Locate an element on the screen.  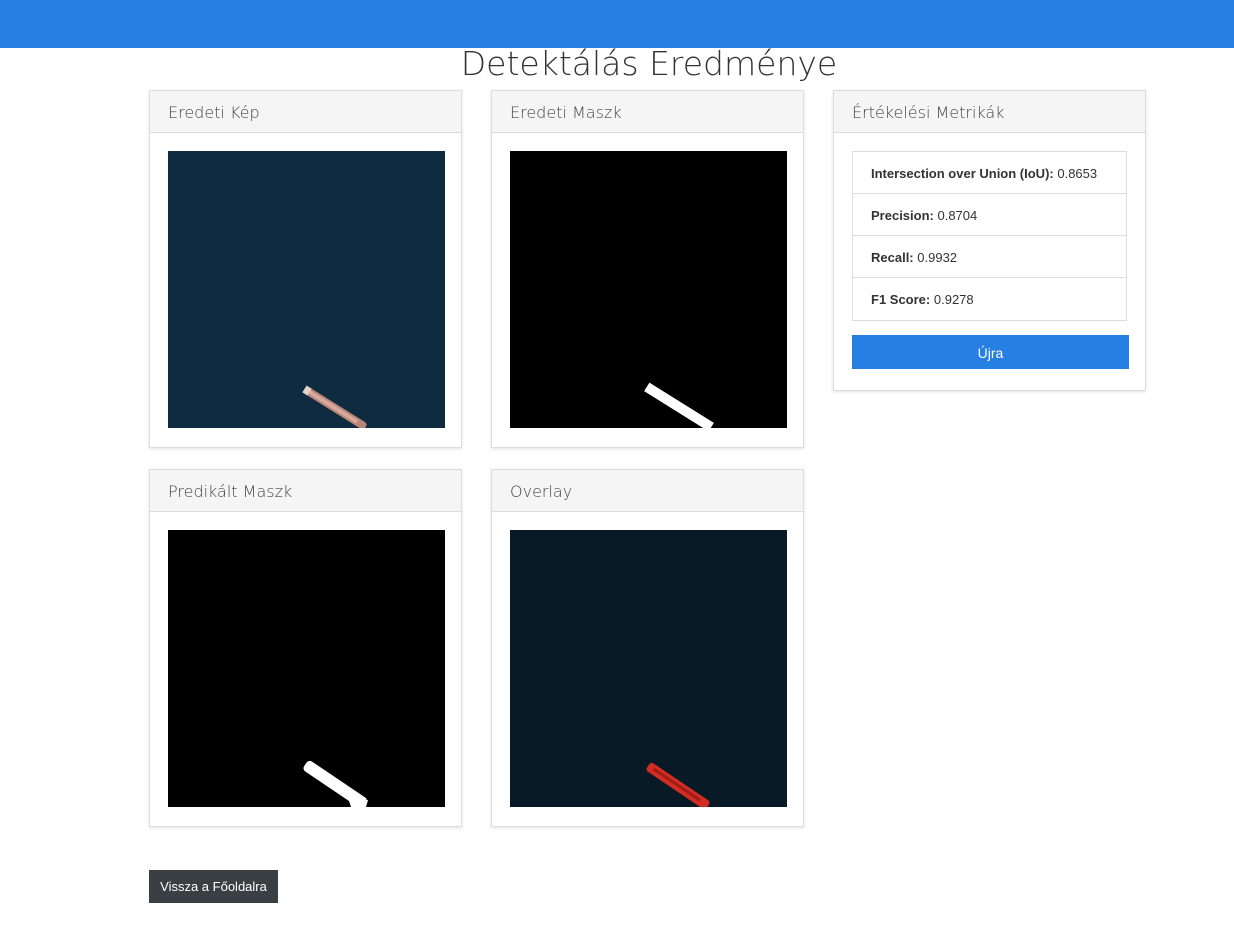
original-mask-image is located at coordinates (648, 289).